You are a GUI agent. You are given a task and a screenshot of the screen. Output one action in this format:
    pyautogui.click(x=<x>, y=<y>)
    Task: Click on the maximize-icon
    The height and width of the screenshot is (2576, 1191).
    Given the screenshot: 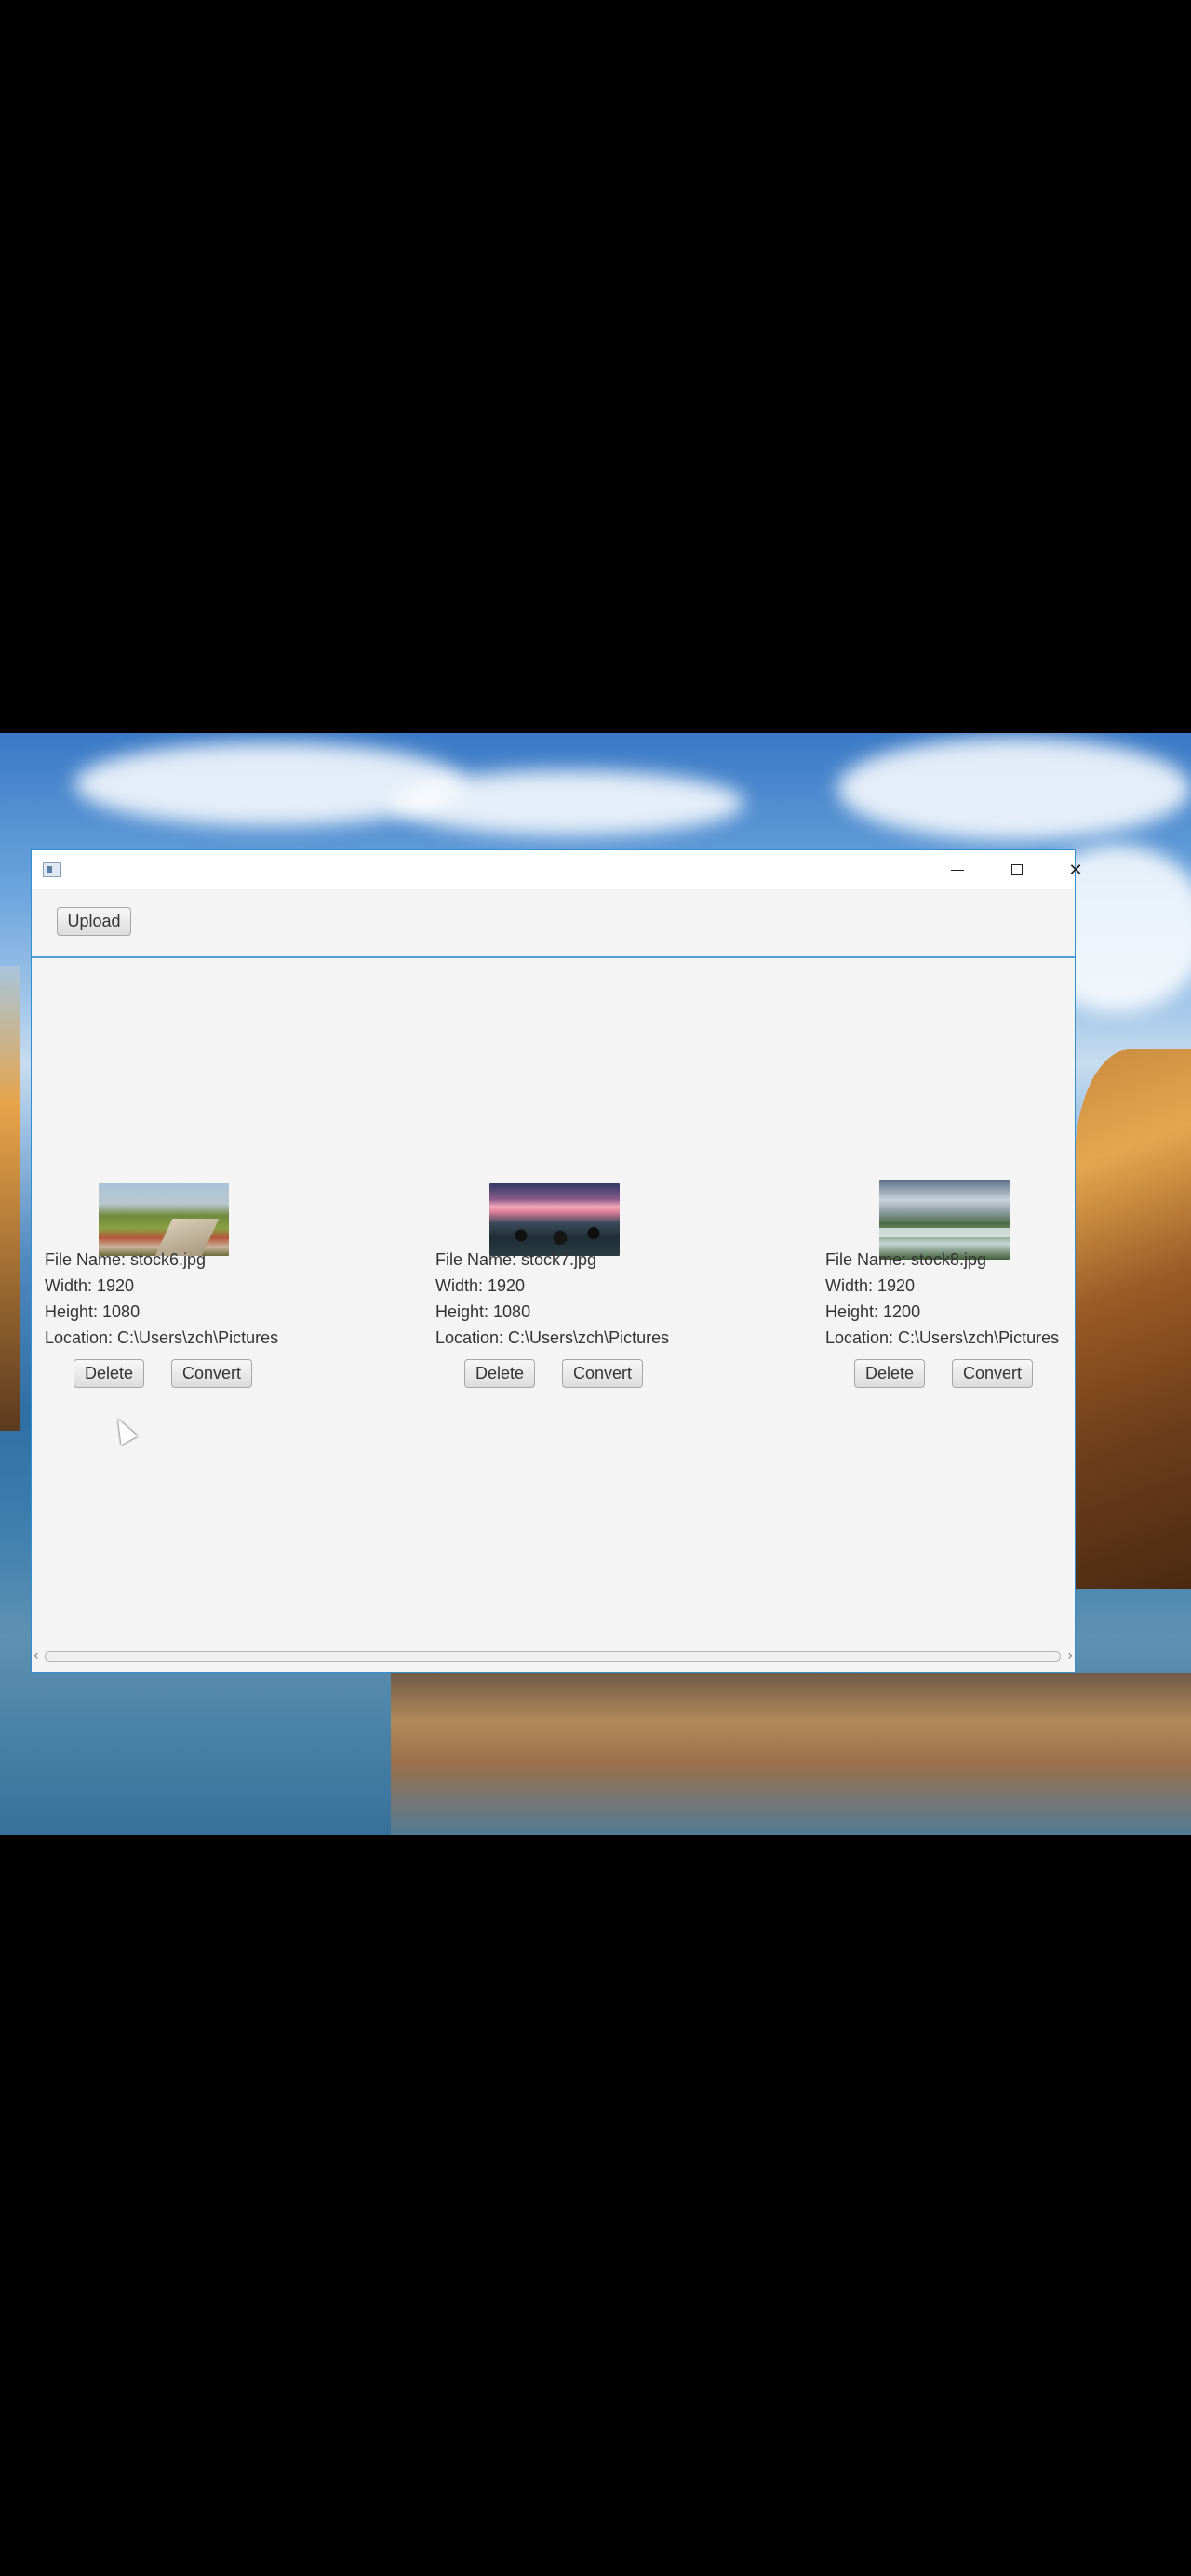 What is the action you would take?
    pyautogui.click(x=1017, y=869)
    